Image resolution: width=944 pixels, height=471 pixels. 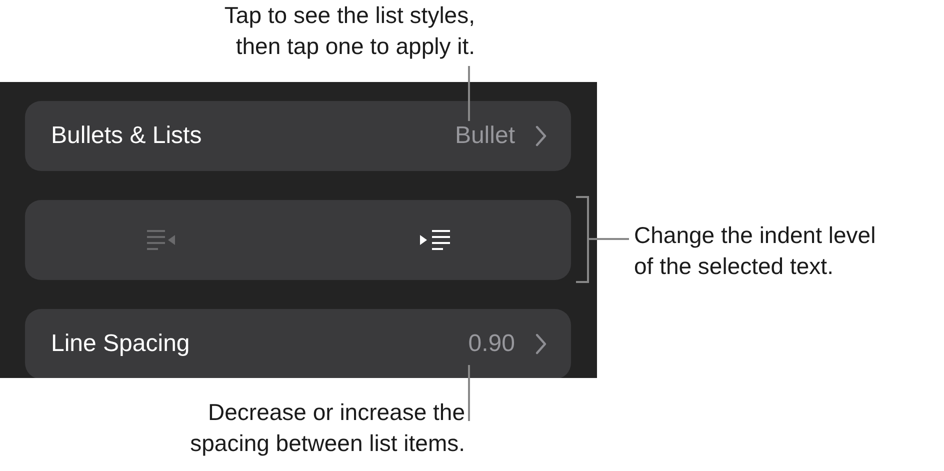 I want to click on settings-row: Line Spacing 0.90, so click(x=298, y=343).